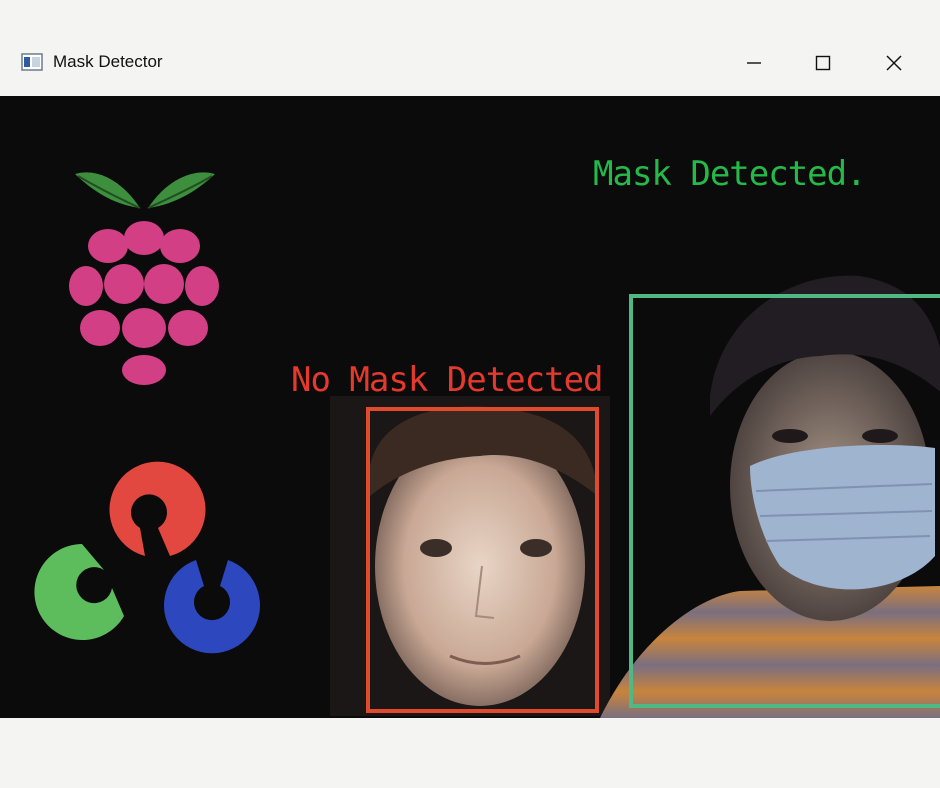  Describe the element at coordinates (470, 753) in the screenshot. I see `window-bottom-area` at that location.